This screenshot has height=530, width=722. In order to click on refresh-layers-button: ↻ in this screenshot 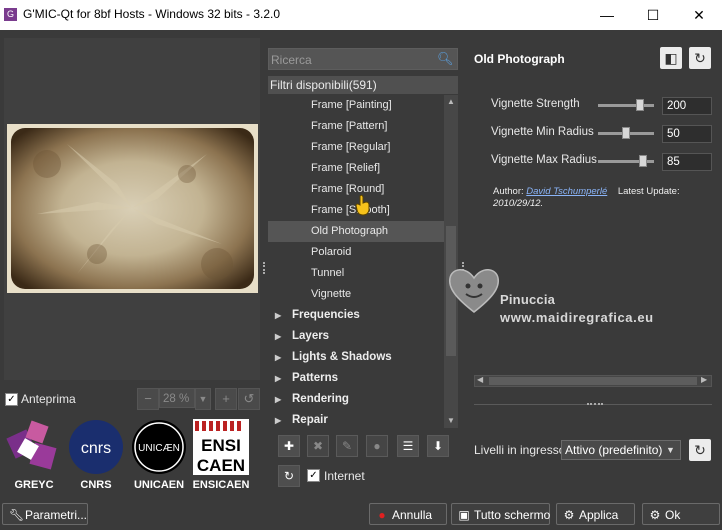, I will do `click(700, 450)`.